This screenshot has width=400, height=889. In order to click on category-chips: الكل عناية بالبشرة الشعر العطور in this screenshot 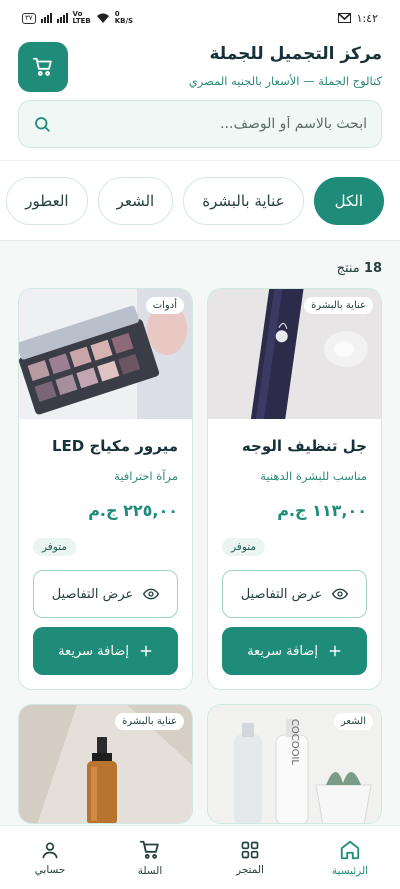, I will do `click(200, 200)`.